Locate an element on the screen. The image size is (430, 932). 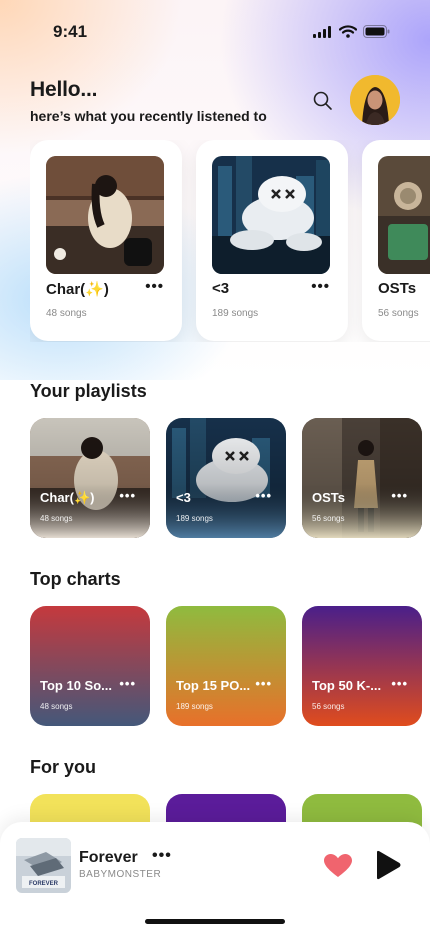
playlist-count: 56 songs is located at coordinates (328, 518).